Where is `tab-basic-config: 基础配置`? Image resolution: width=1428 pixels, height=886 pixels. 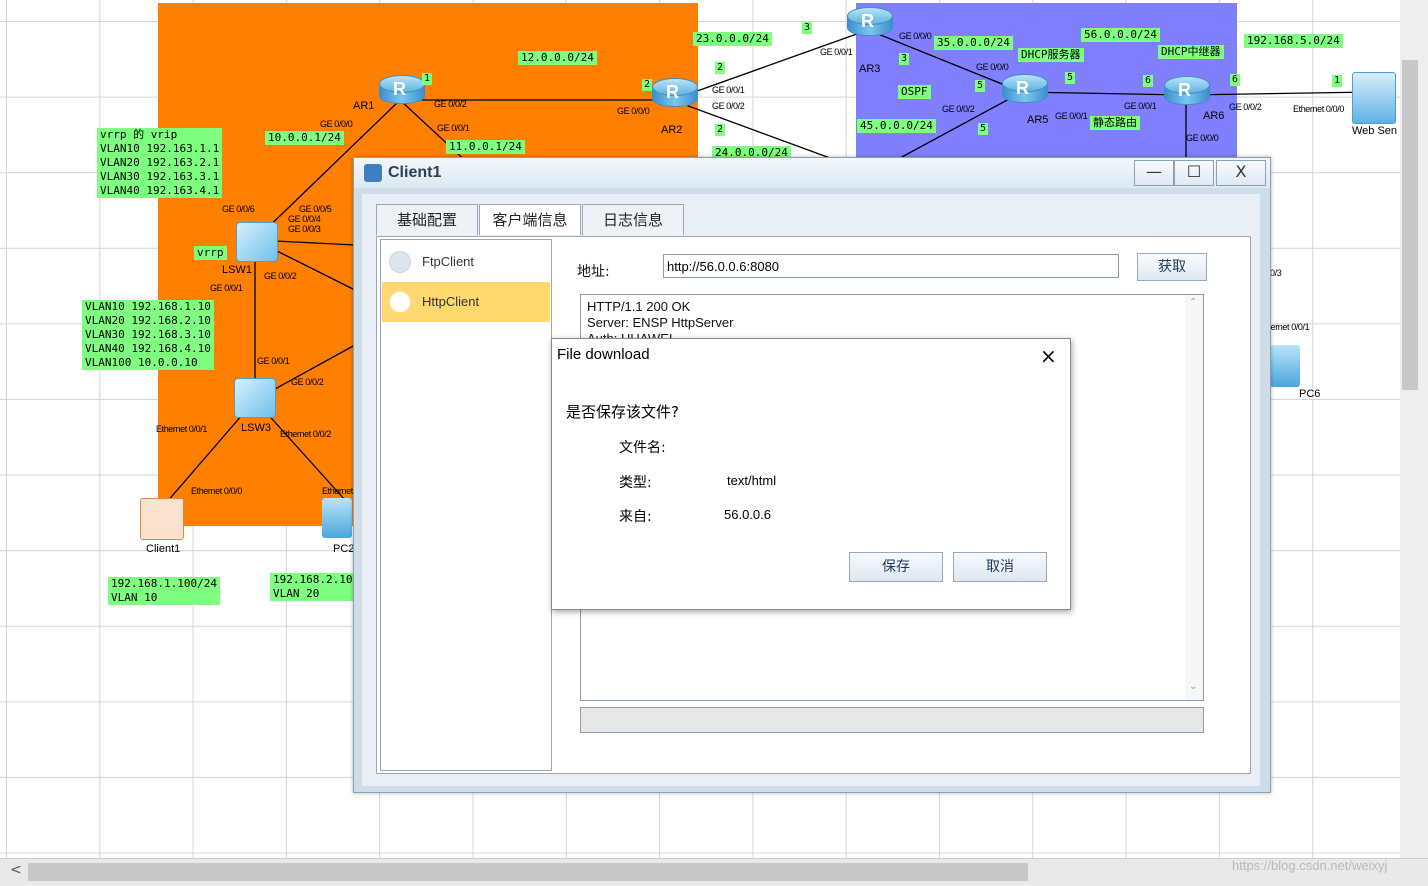
tab-basic-config: 基础配置 is located at coordinates (427, 219).